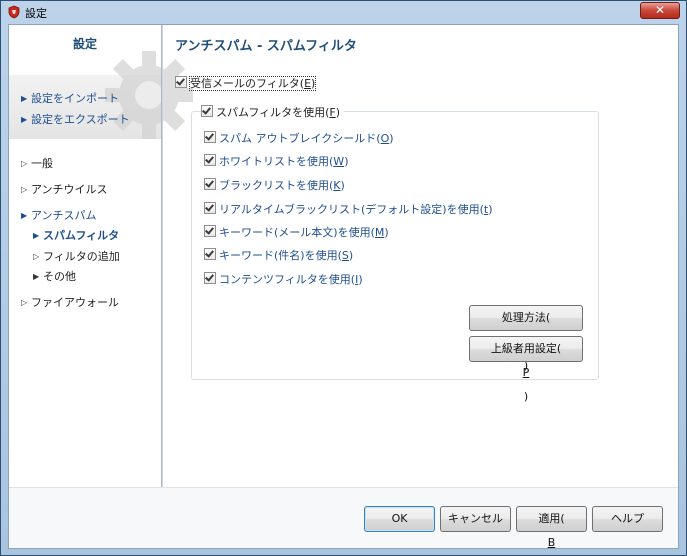 This screenshot has height=556, width=687. Describe the element at coordinates (64, 189) in the screenshot. I see `sidebar-item-antivirus: ▷ アンチウイルス` at that location.